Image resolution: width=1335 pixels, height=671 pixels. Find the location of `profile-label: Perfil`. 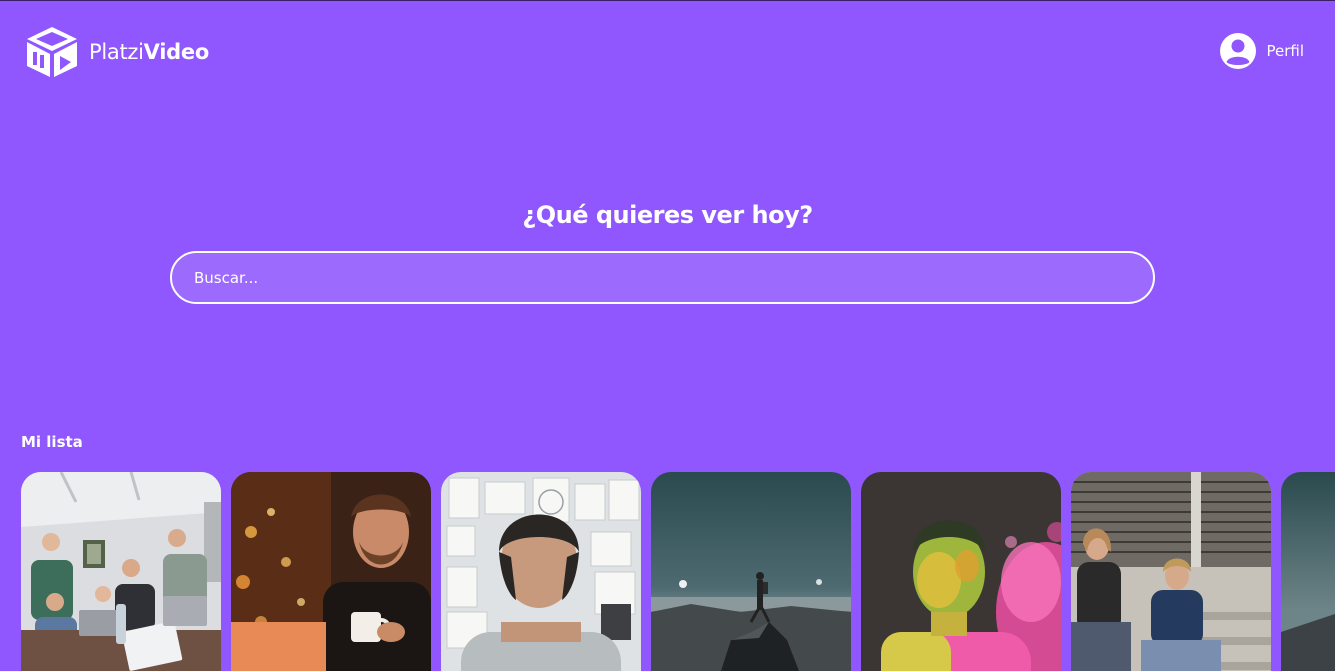

profile-label: Perfil is located at coordinates (1285, 51).